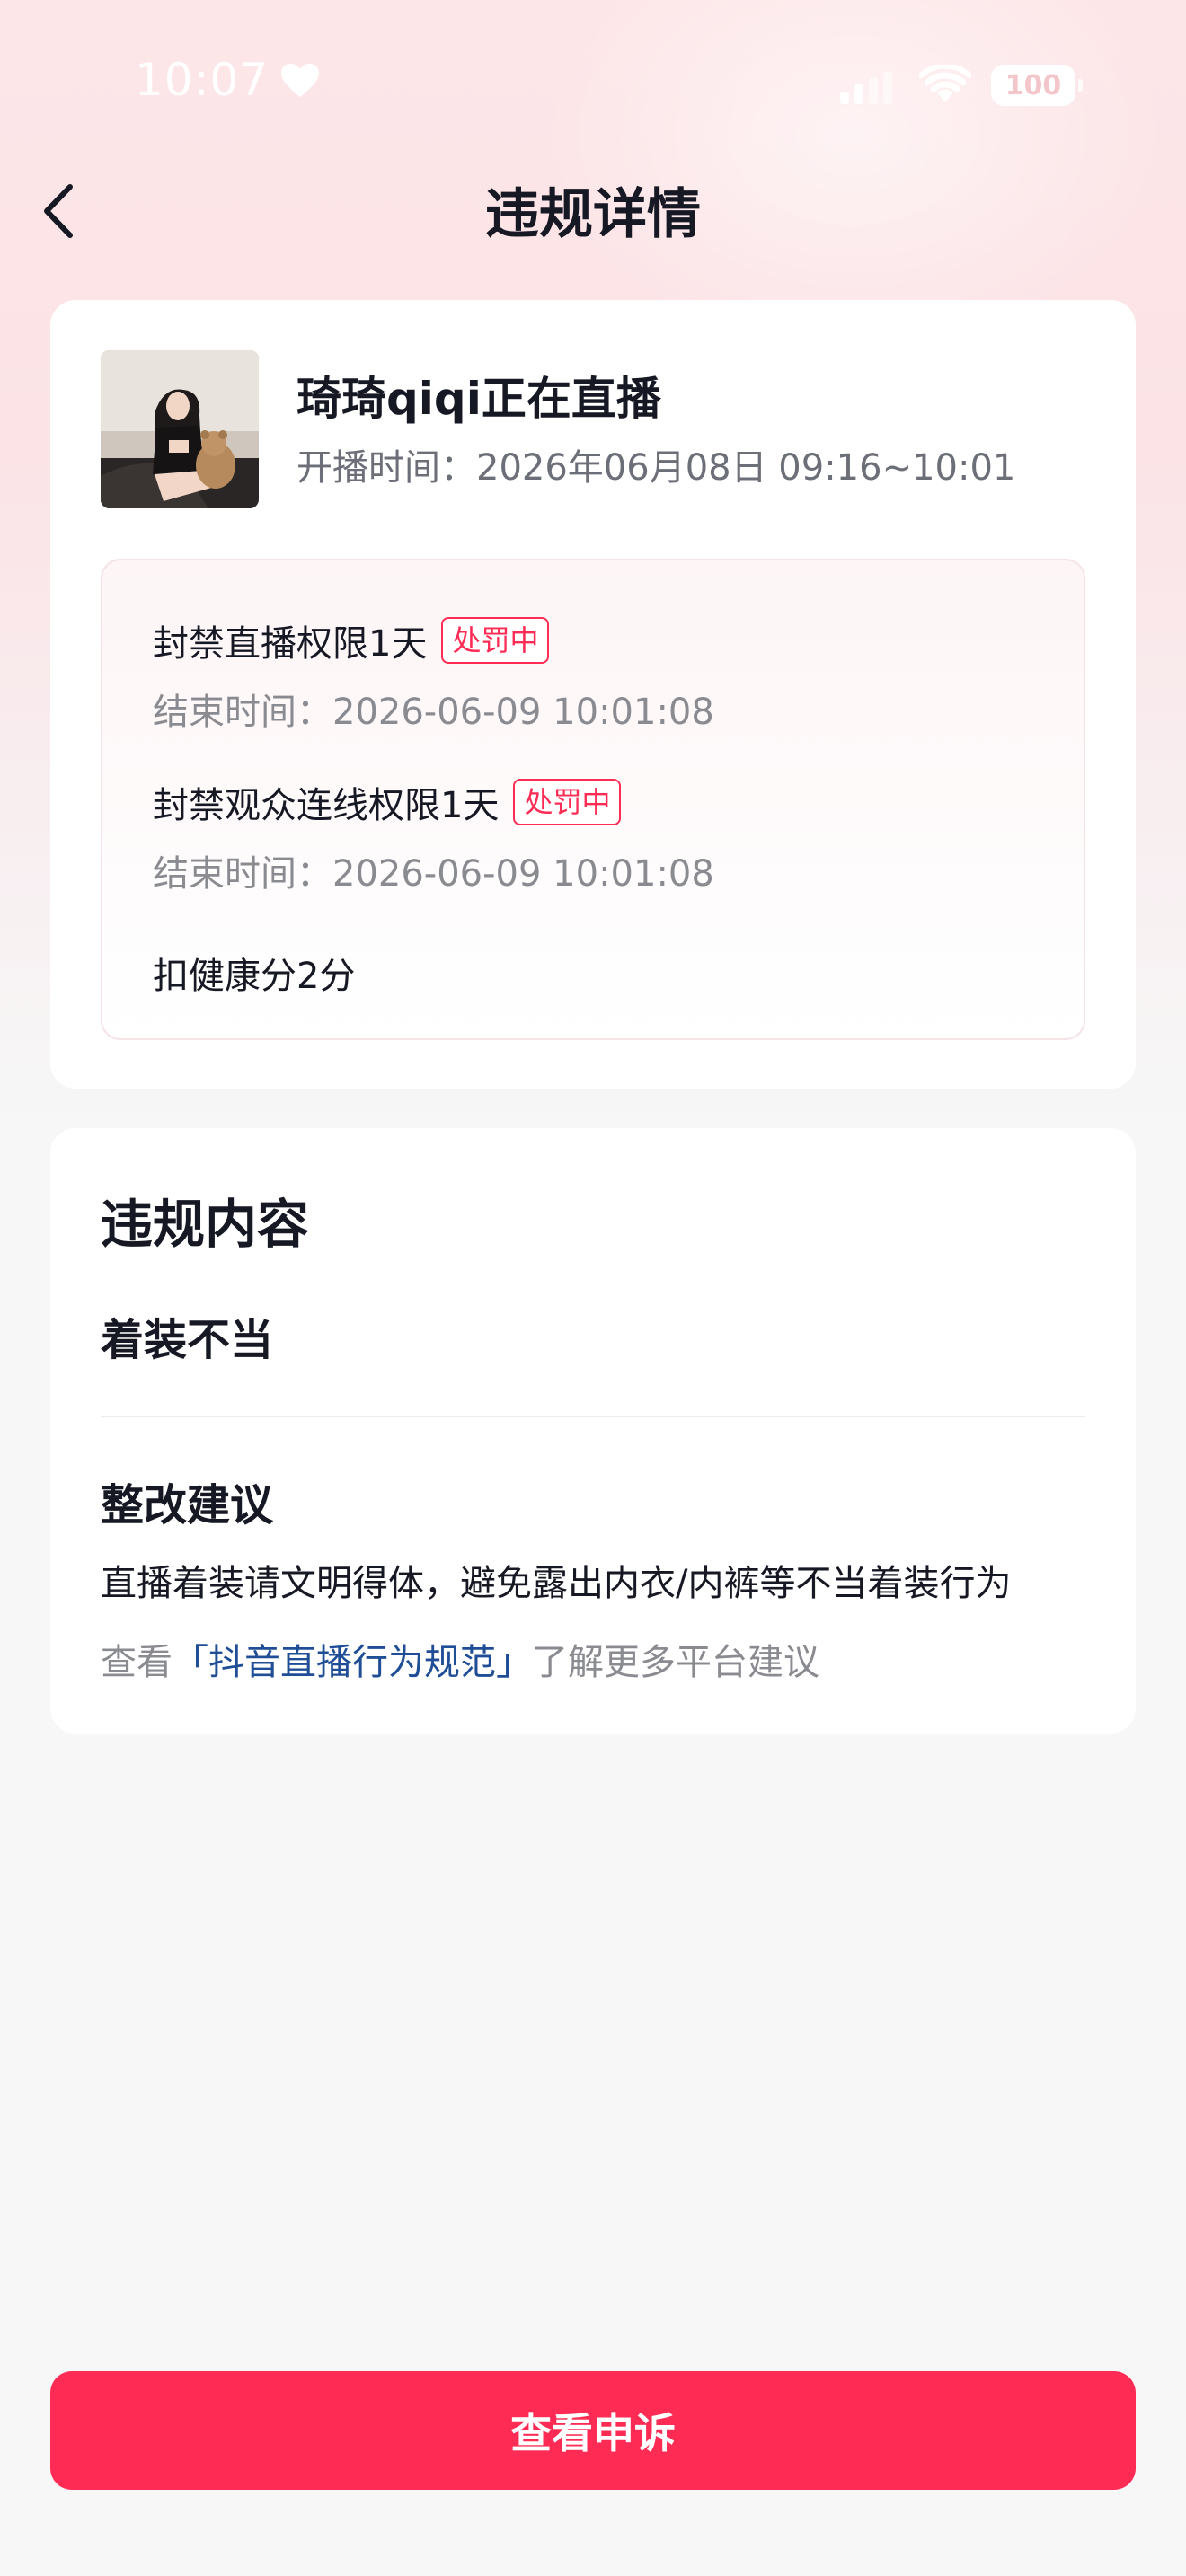 The image size is (1186, 2576). I want to click on stream-time: 开播时间：2026年06月08日 09:16~10:01, so click(656, 468).